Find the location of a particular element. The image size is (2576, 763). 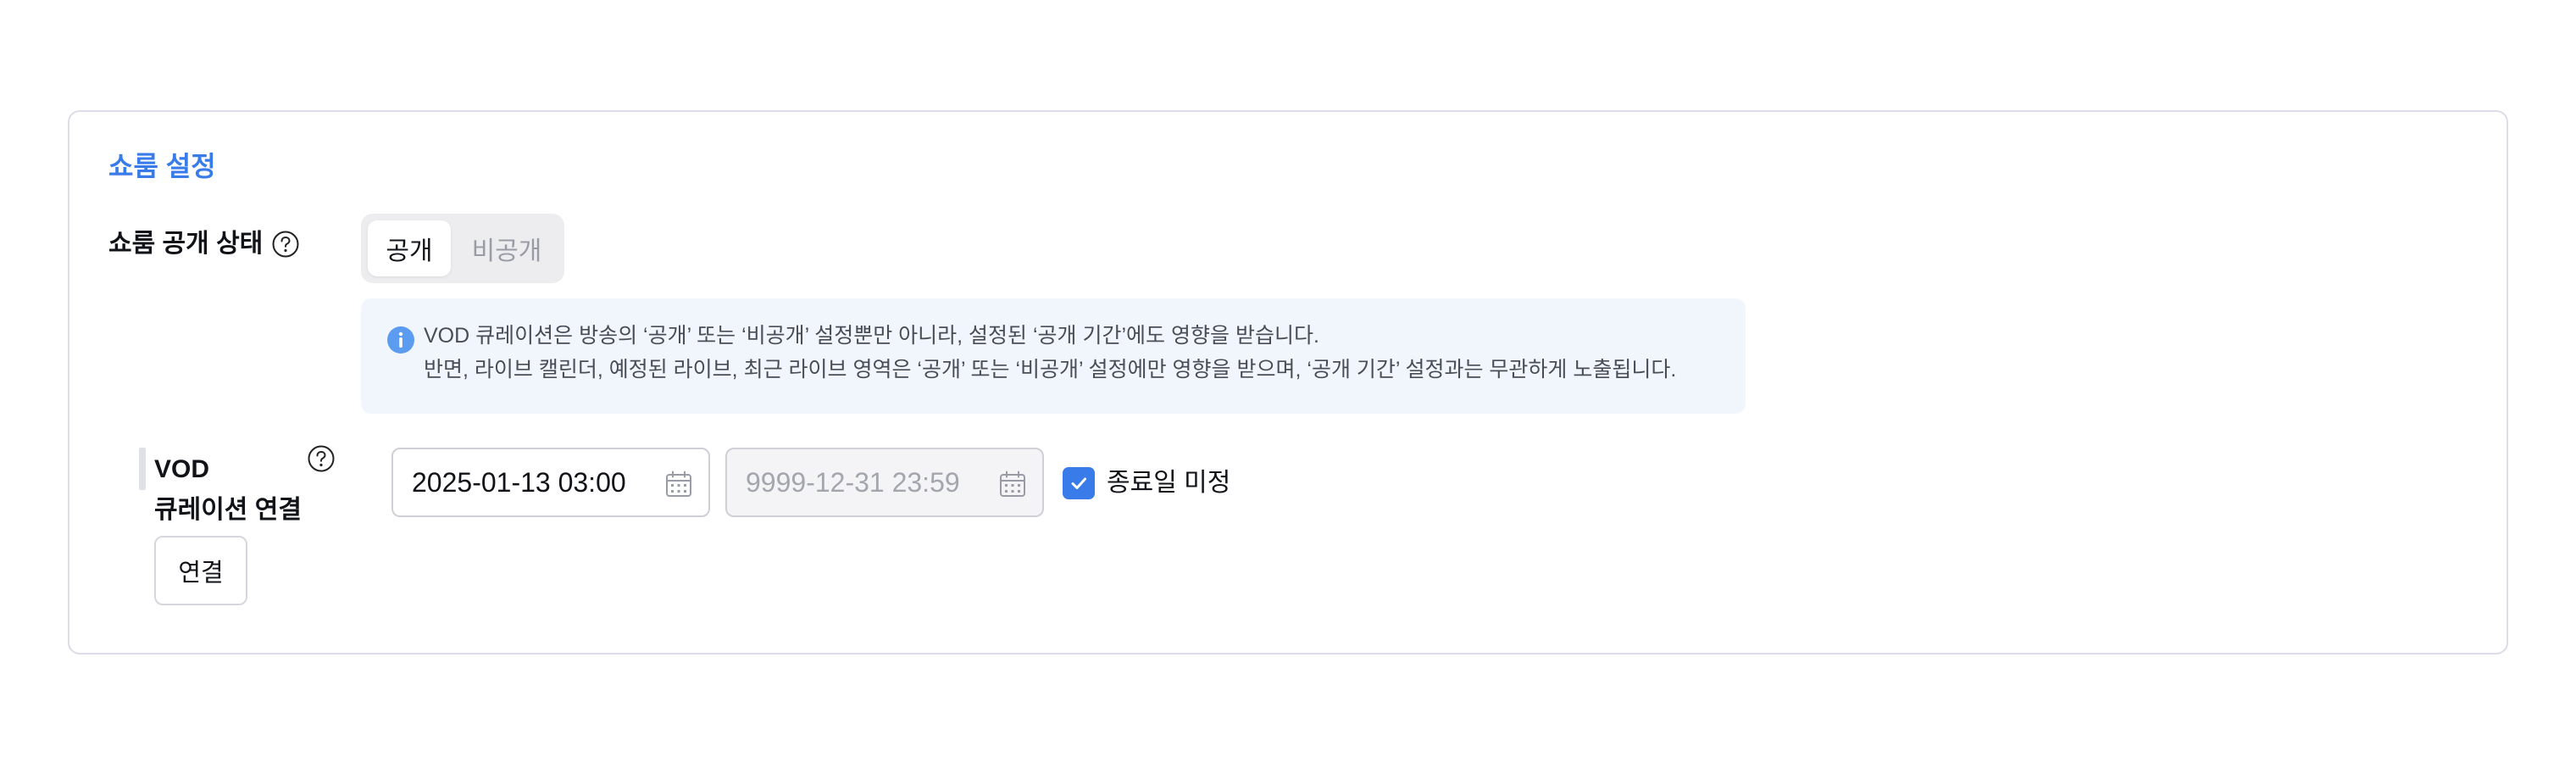

visibility-toggle: 공개 비공개 is located at coordinates (462, 248).